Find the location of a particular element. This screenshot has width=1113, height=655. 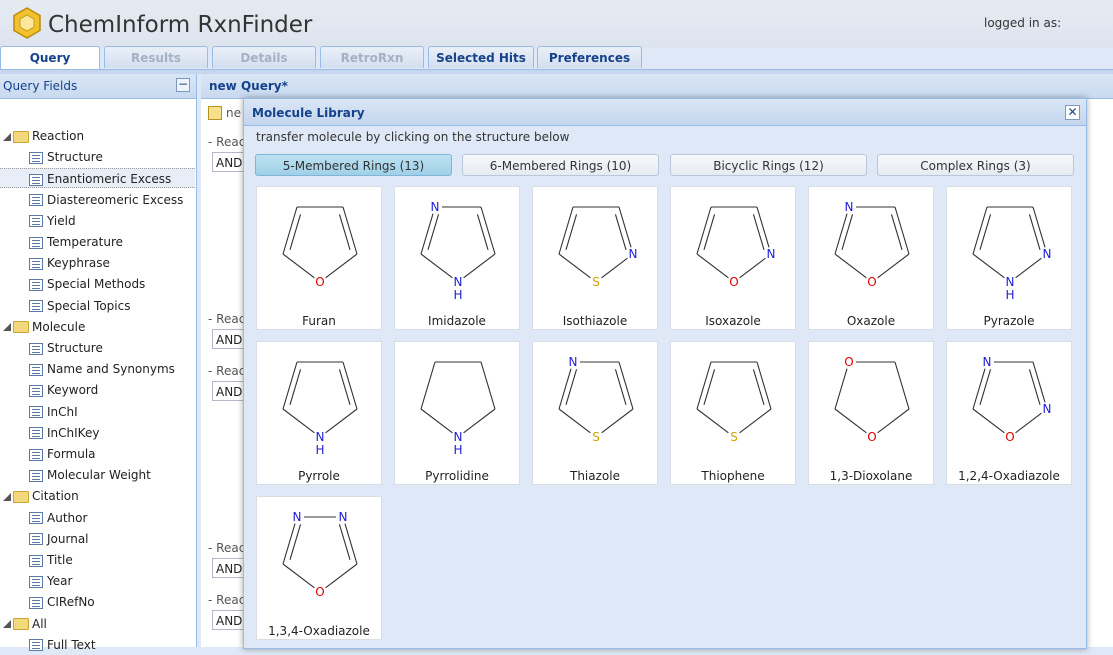

molecule-card-pyrazole: N N H Pyrazole is located at coordinates (1009, 258).